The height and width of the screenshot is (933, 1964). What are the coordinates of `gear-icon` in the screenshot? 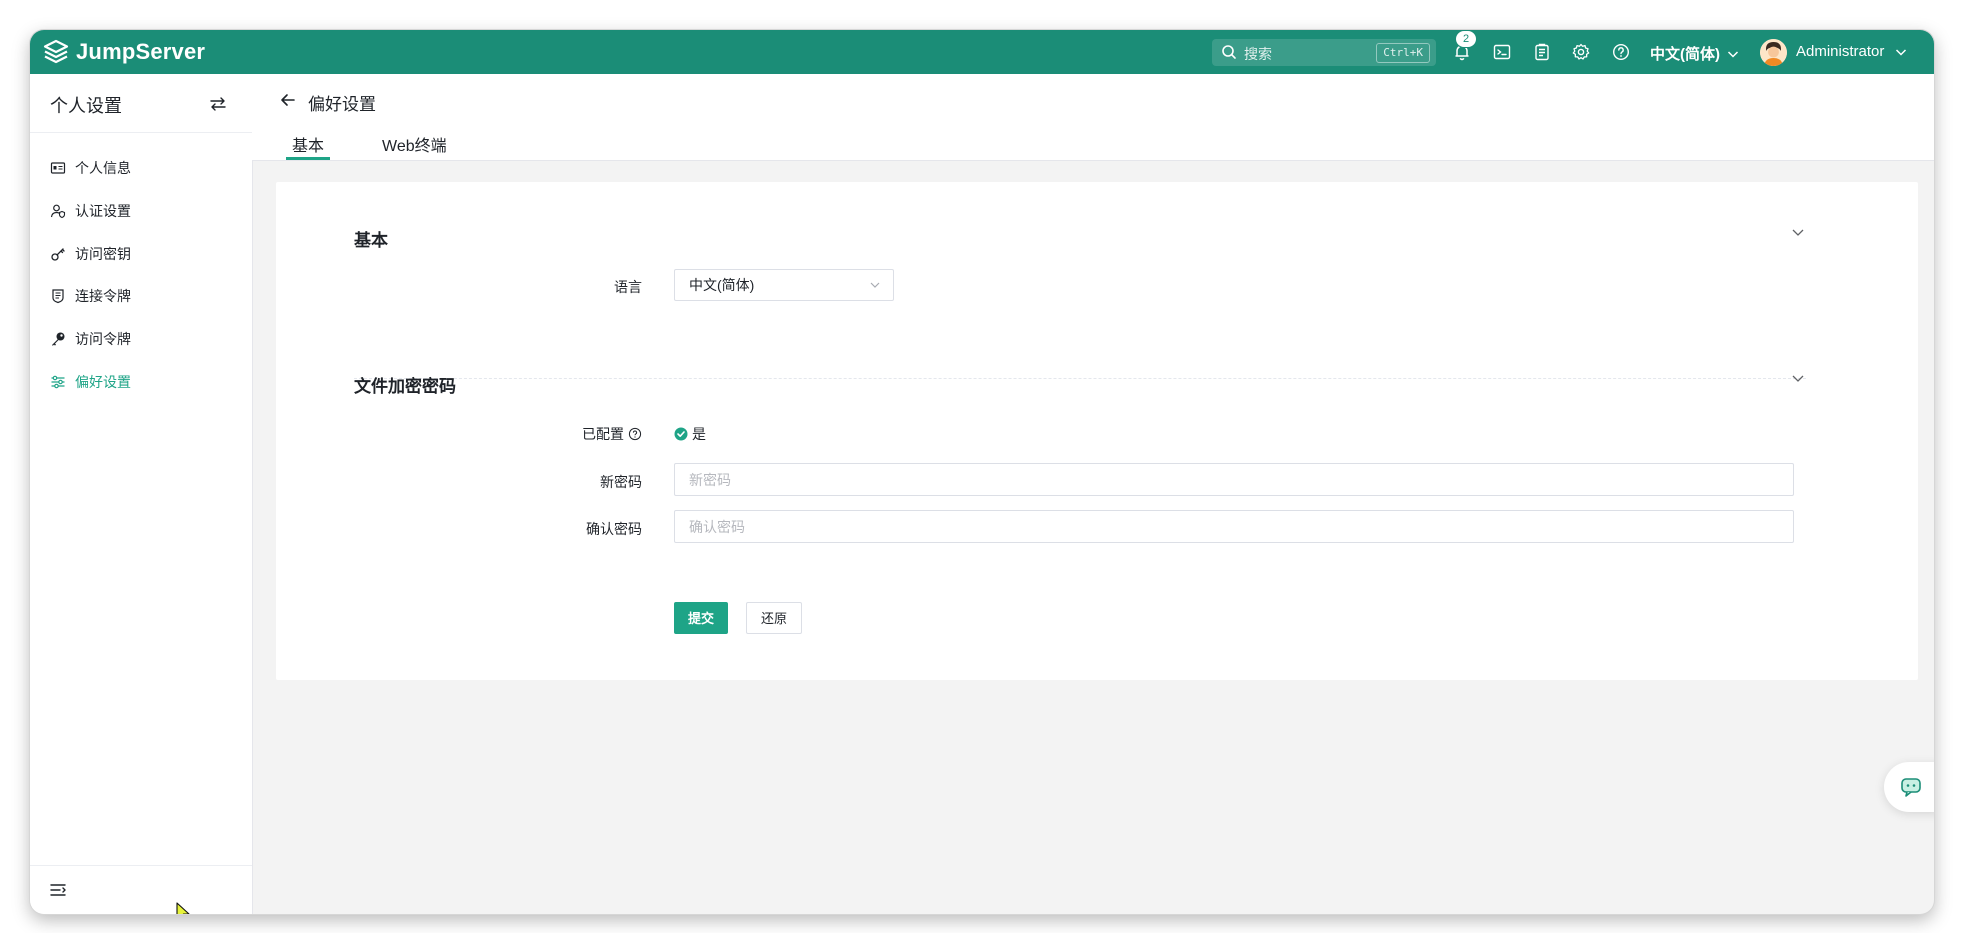 It's located at (1581, 51).